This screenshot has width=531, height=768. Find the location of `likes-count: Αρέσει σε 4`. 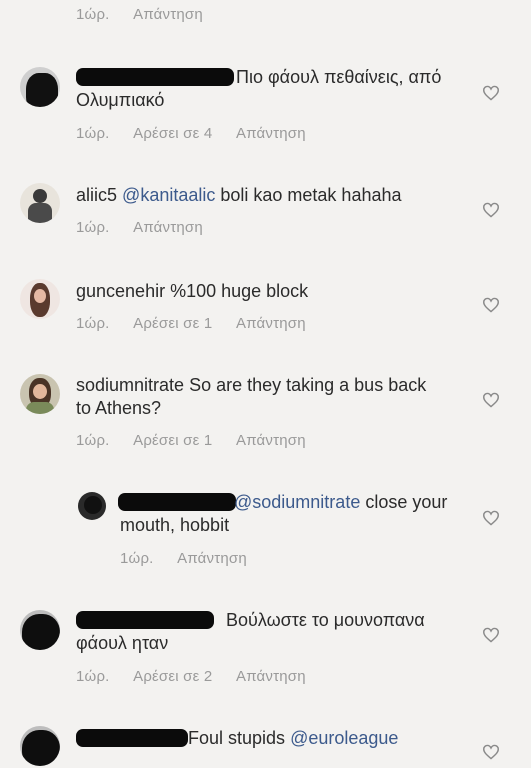

likes-count: Αρέσει σε 4 is located at coordinates (172, 133).